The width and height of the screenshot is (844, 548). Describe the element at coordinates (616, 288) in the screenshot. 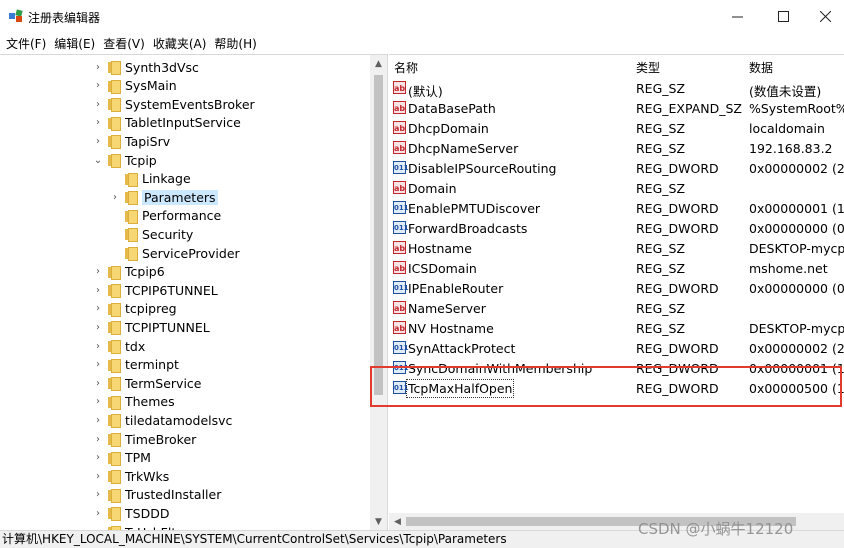

I see `value-row: 011 IPEnableRouter REG_DWORD 0x00000000 (0)` at that location.